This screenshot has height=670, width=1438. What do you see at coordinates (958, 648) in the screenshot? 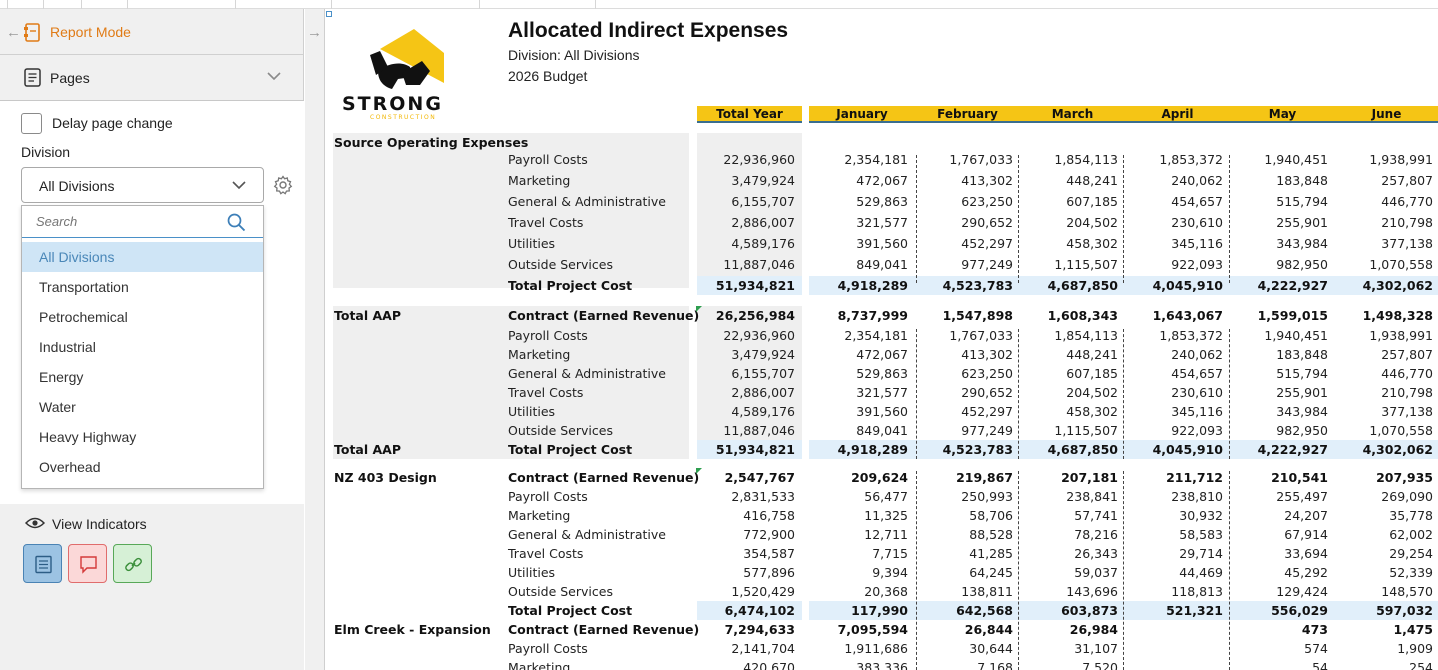
I see `cell-value: 30,644` at bounding box center [958, 648].